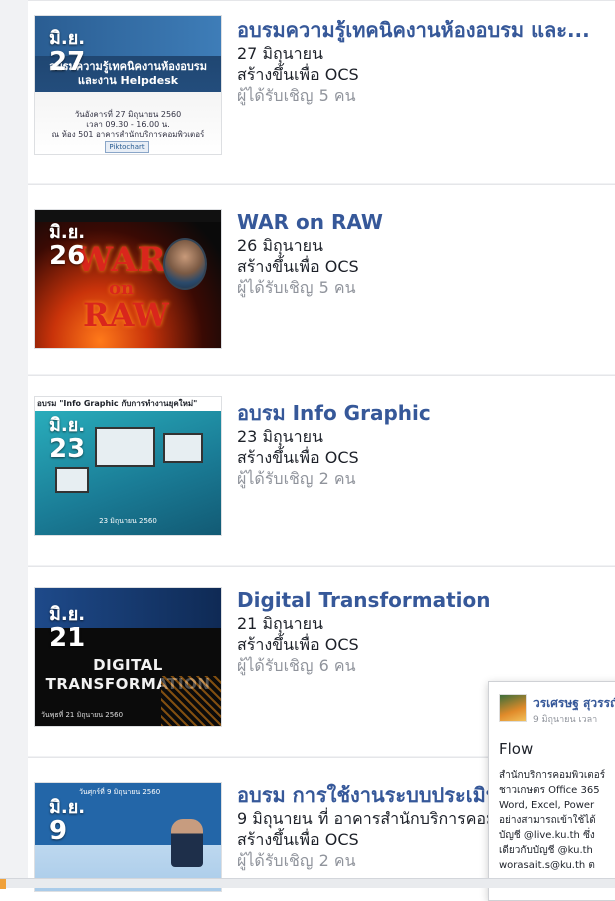 The height and width of the screenshot is (901, 615). I want to click on poster-word: WAR, so click(120, 260).